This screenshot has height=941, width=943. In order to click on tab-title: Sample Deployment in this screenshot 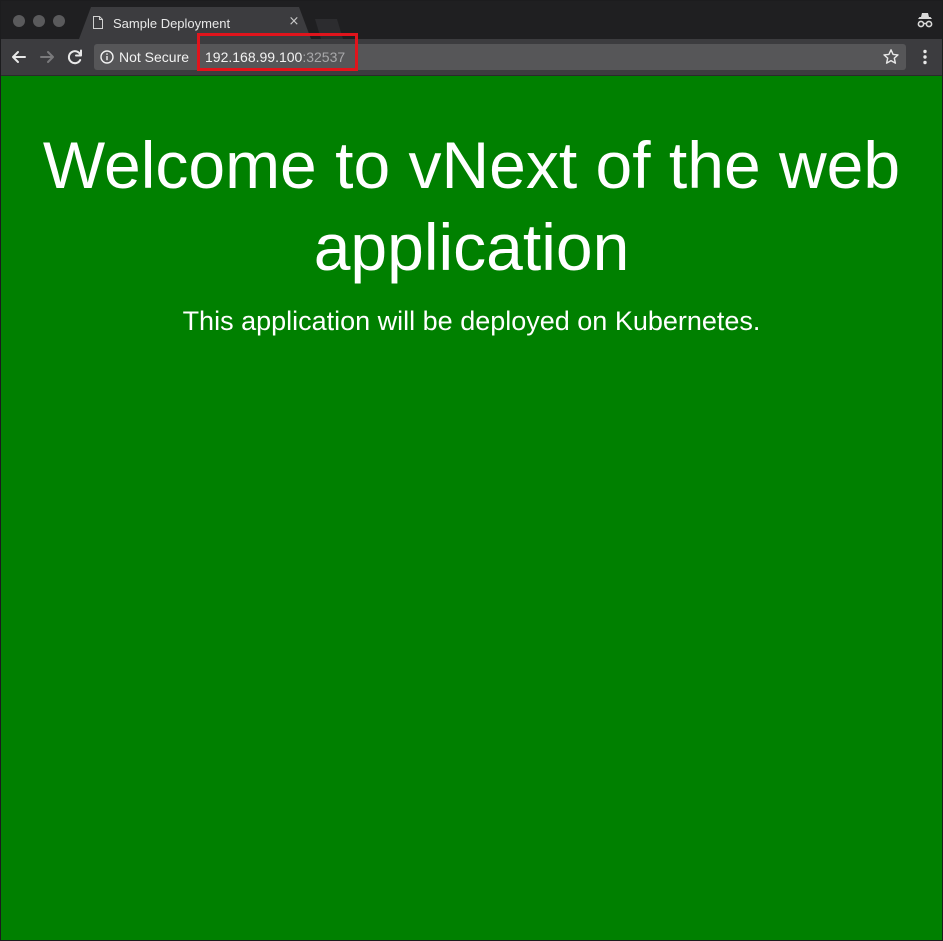, I will do `click(172, 23)`.